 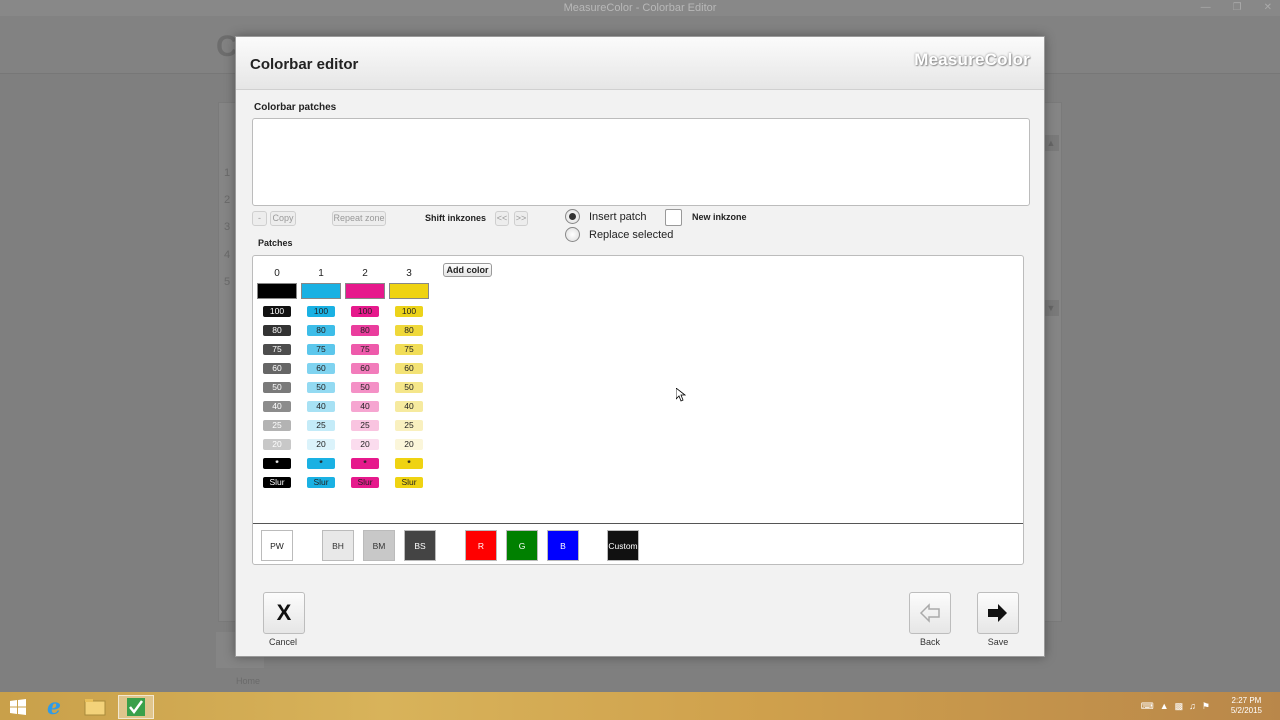 What do you see at coordinates (338, 545) in the screenshot?
I see `swatch-button-bh: BH` at bounding box center [338, 545].